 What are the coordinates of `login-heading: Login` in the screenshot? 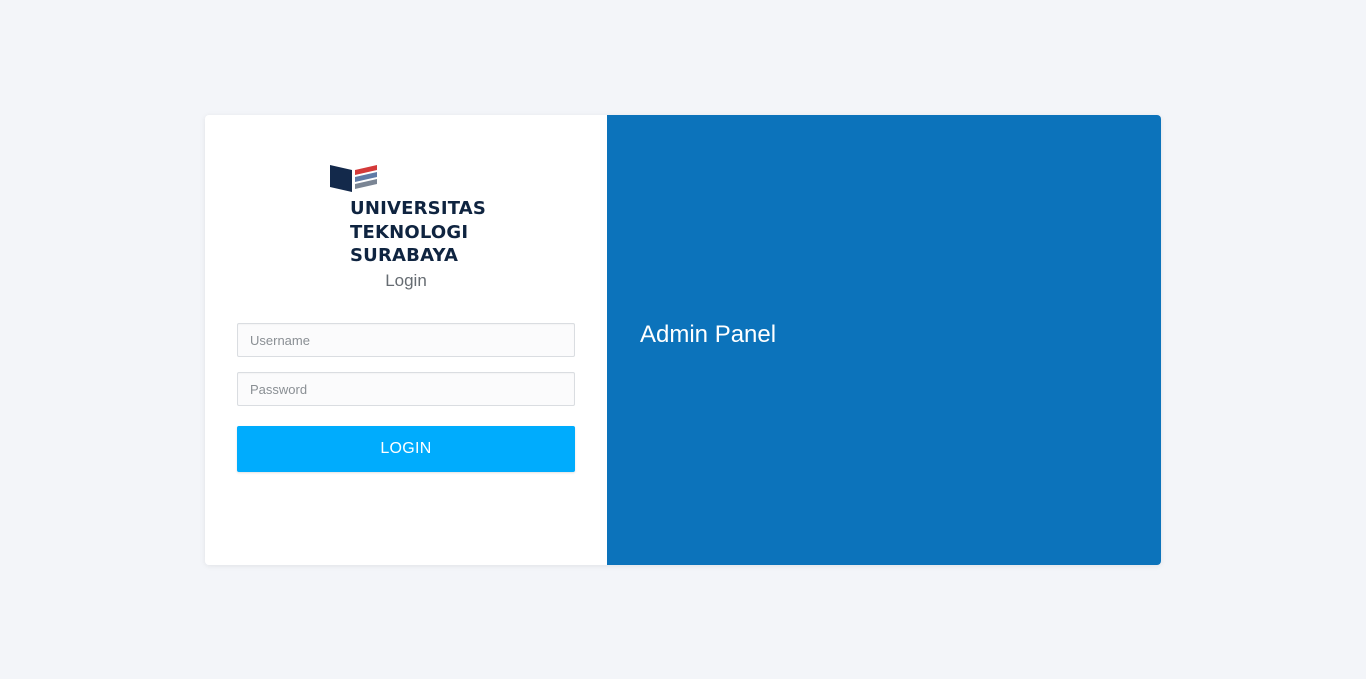 It's located at (406, 280).